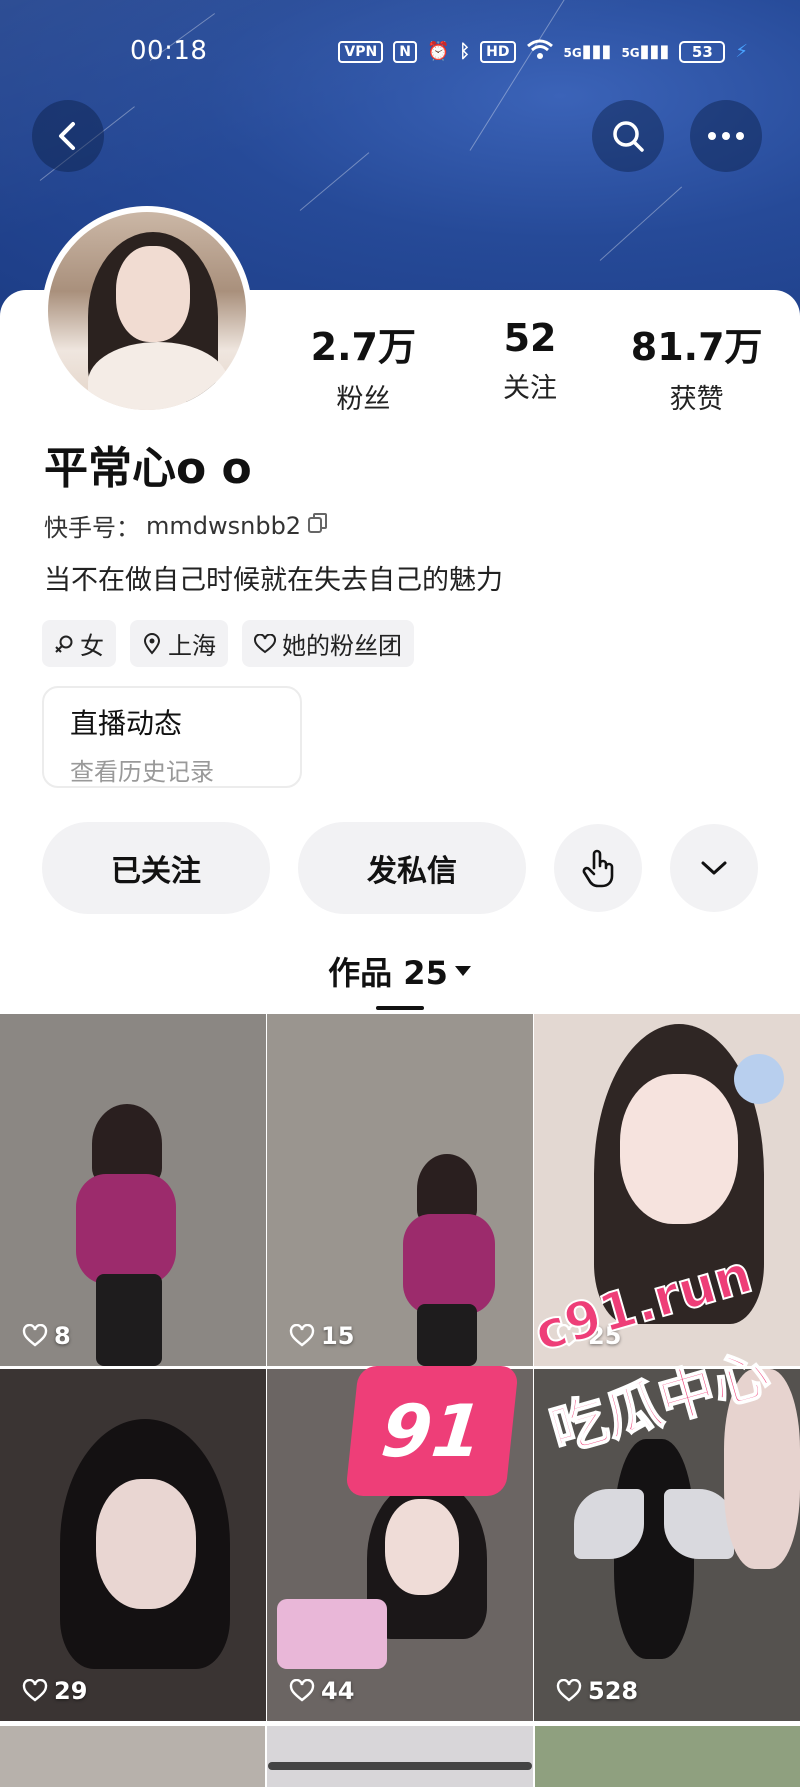 Image resolution: width=800 pixels, height=1787 pixels. What do you see at coordinates (741, 51) in the screenshot?
I see `charging-icon: ⚡` at bounding box center [741, 51].